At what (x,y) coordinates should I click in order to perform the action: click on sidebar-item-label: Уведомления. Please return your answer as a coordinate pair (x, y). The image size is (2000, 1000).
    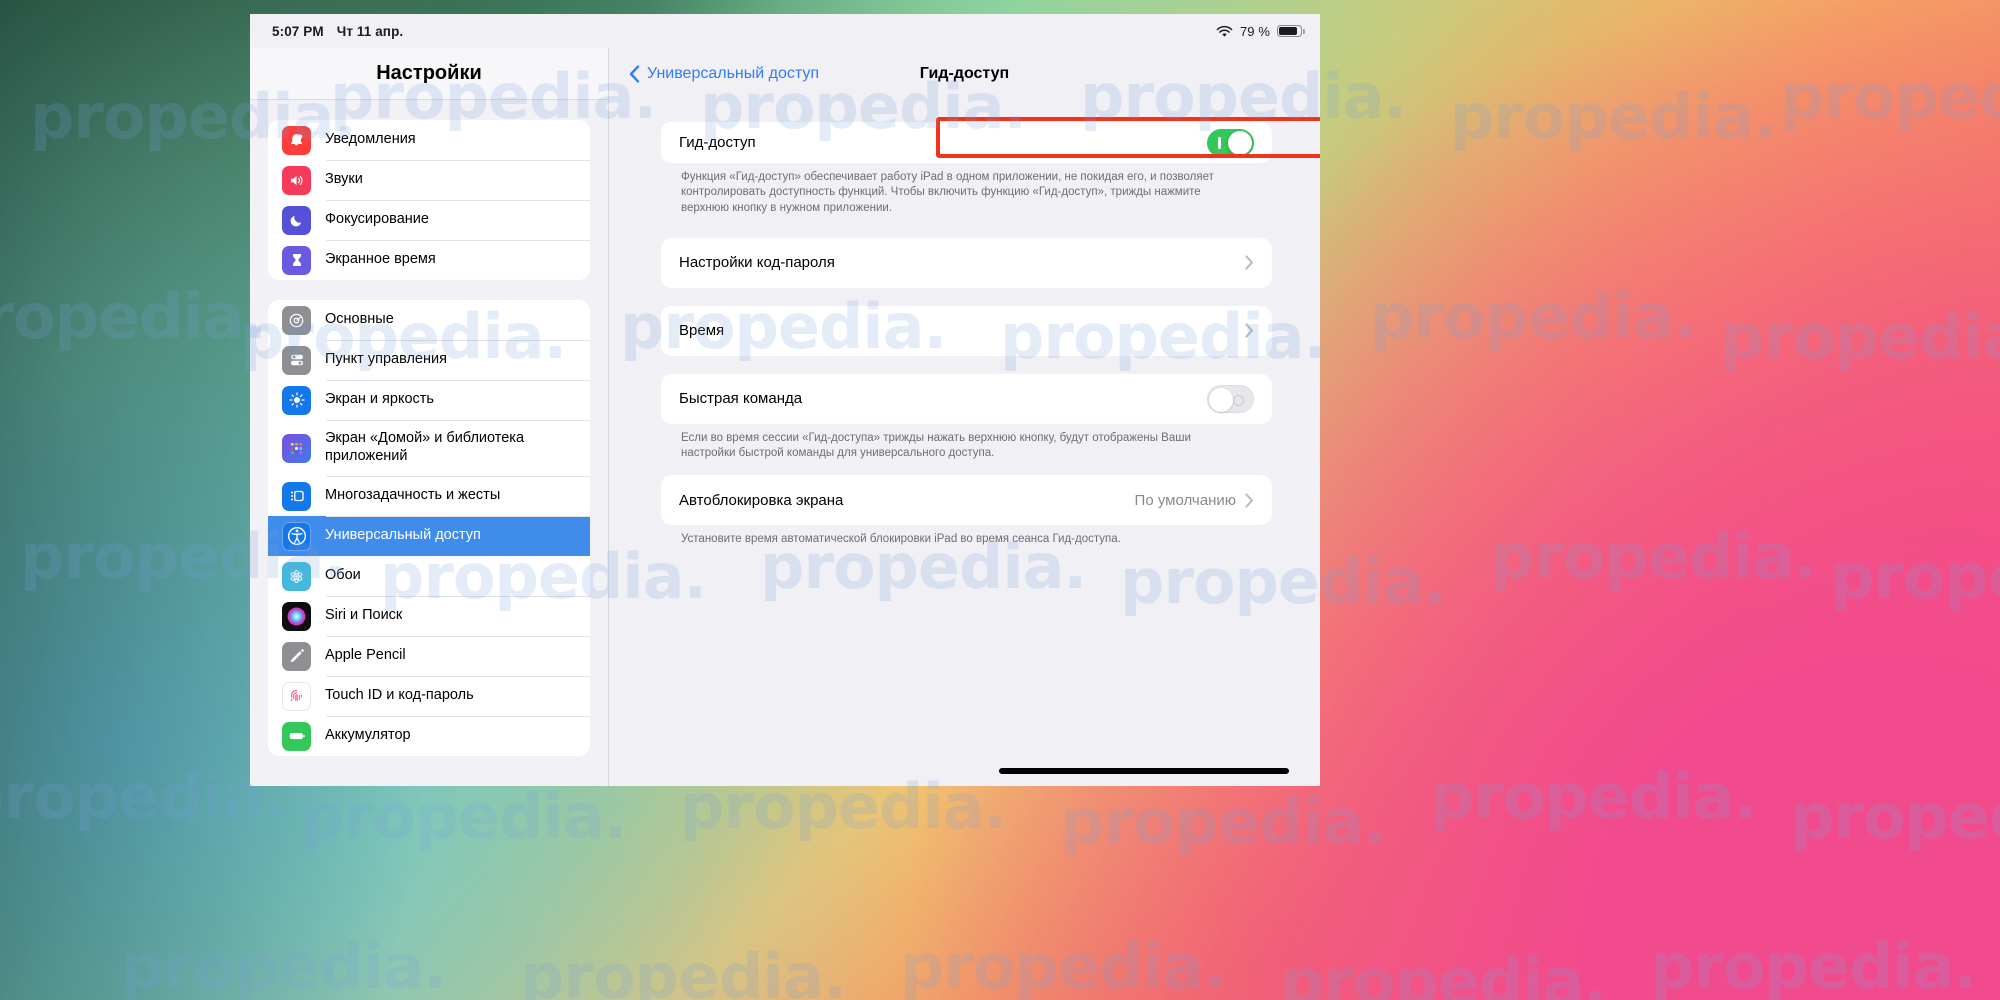
    Looking at the image, I should click on (370, 139).